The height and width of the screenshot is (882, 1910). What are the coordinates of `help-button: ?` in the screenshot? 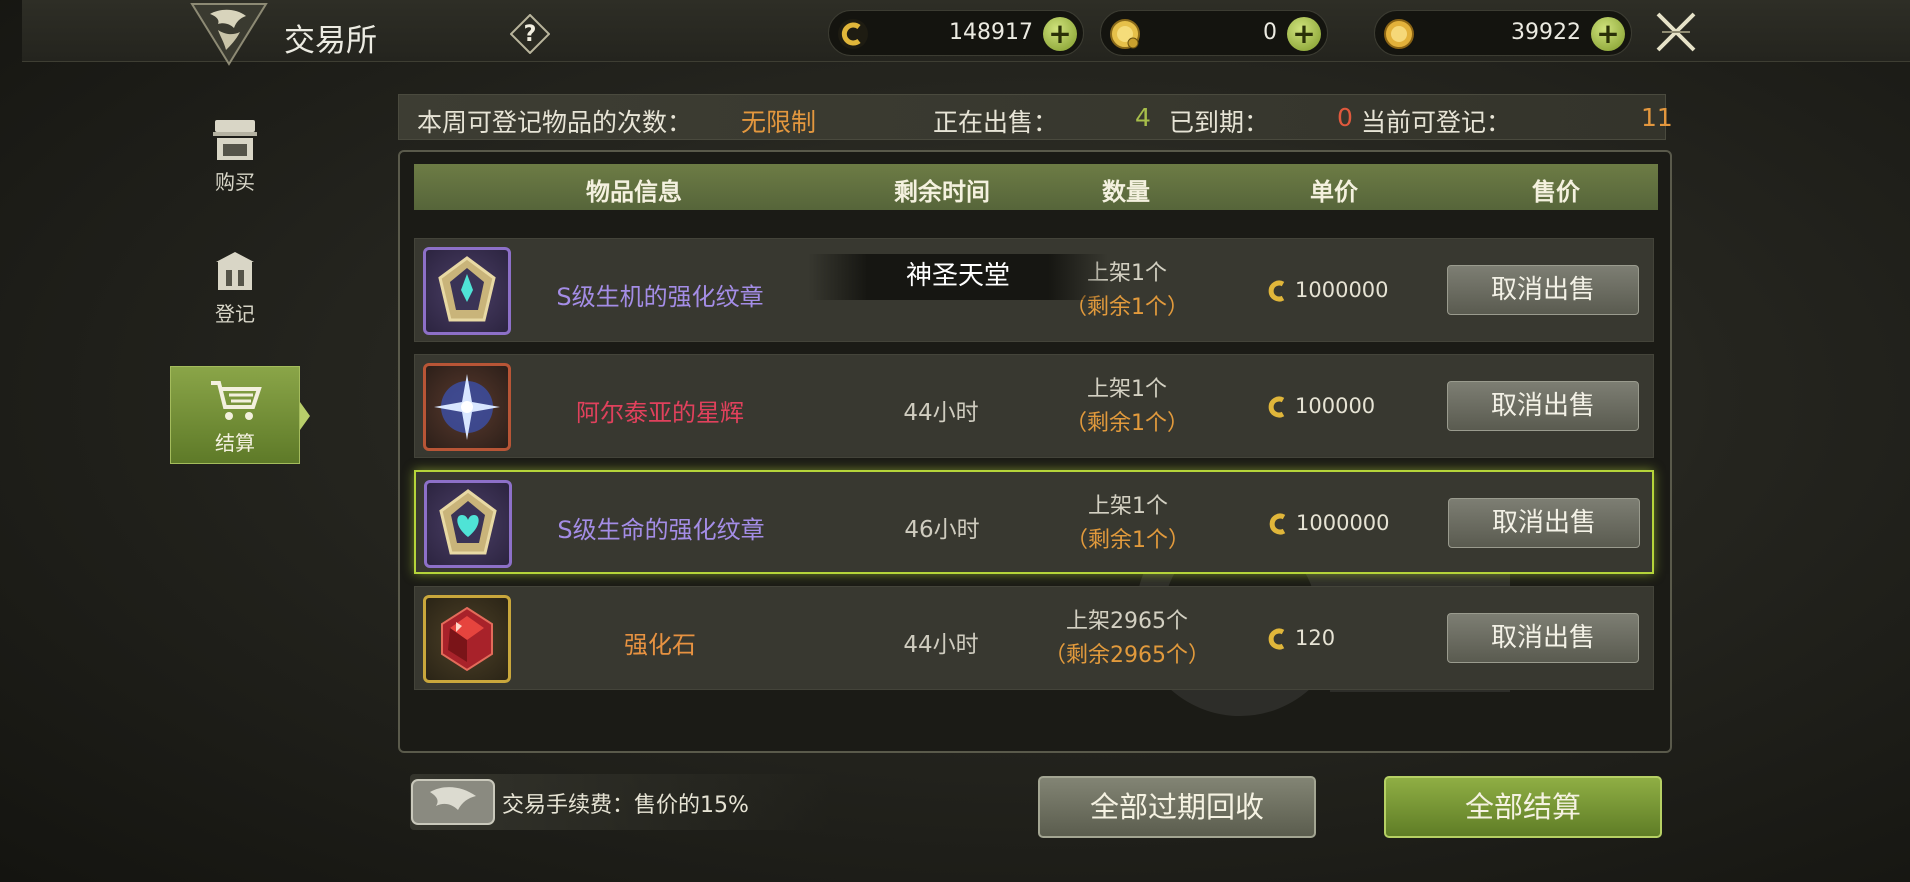 It's located at (530, 34).